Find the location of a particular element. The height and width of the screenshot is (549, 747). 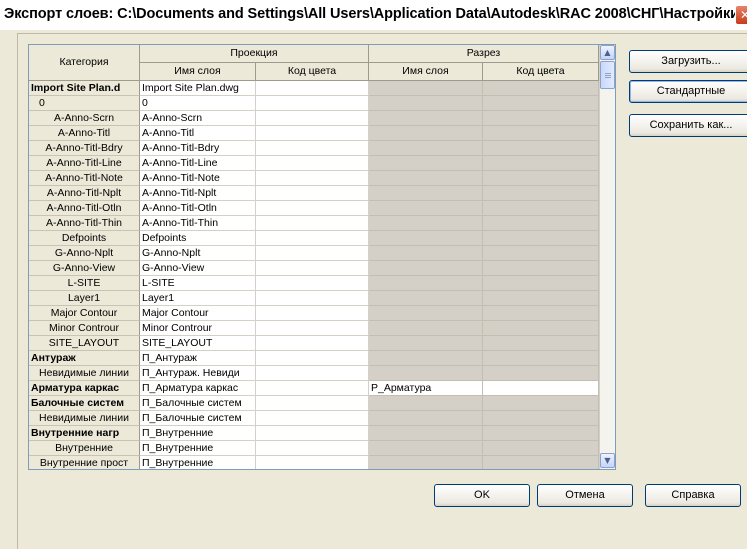

header-category: Категория is located at coordinates (84, 63).